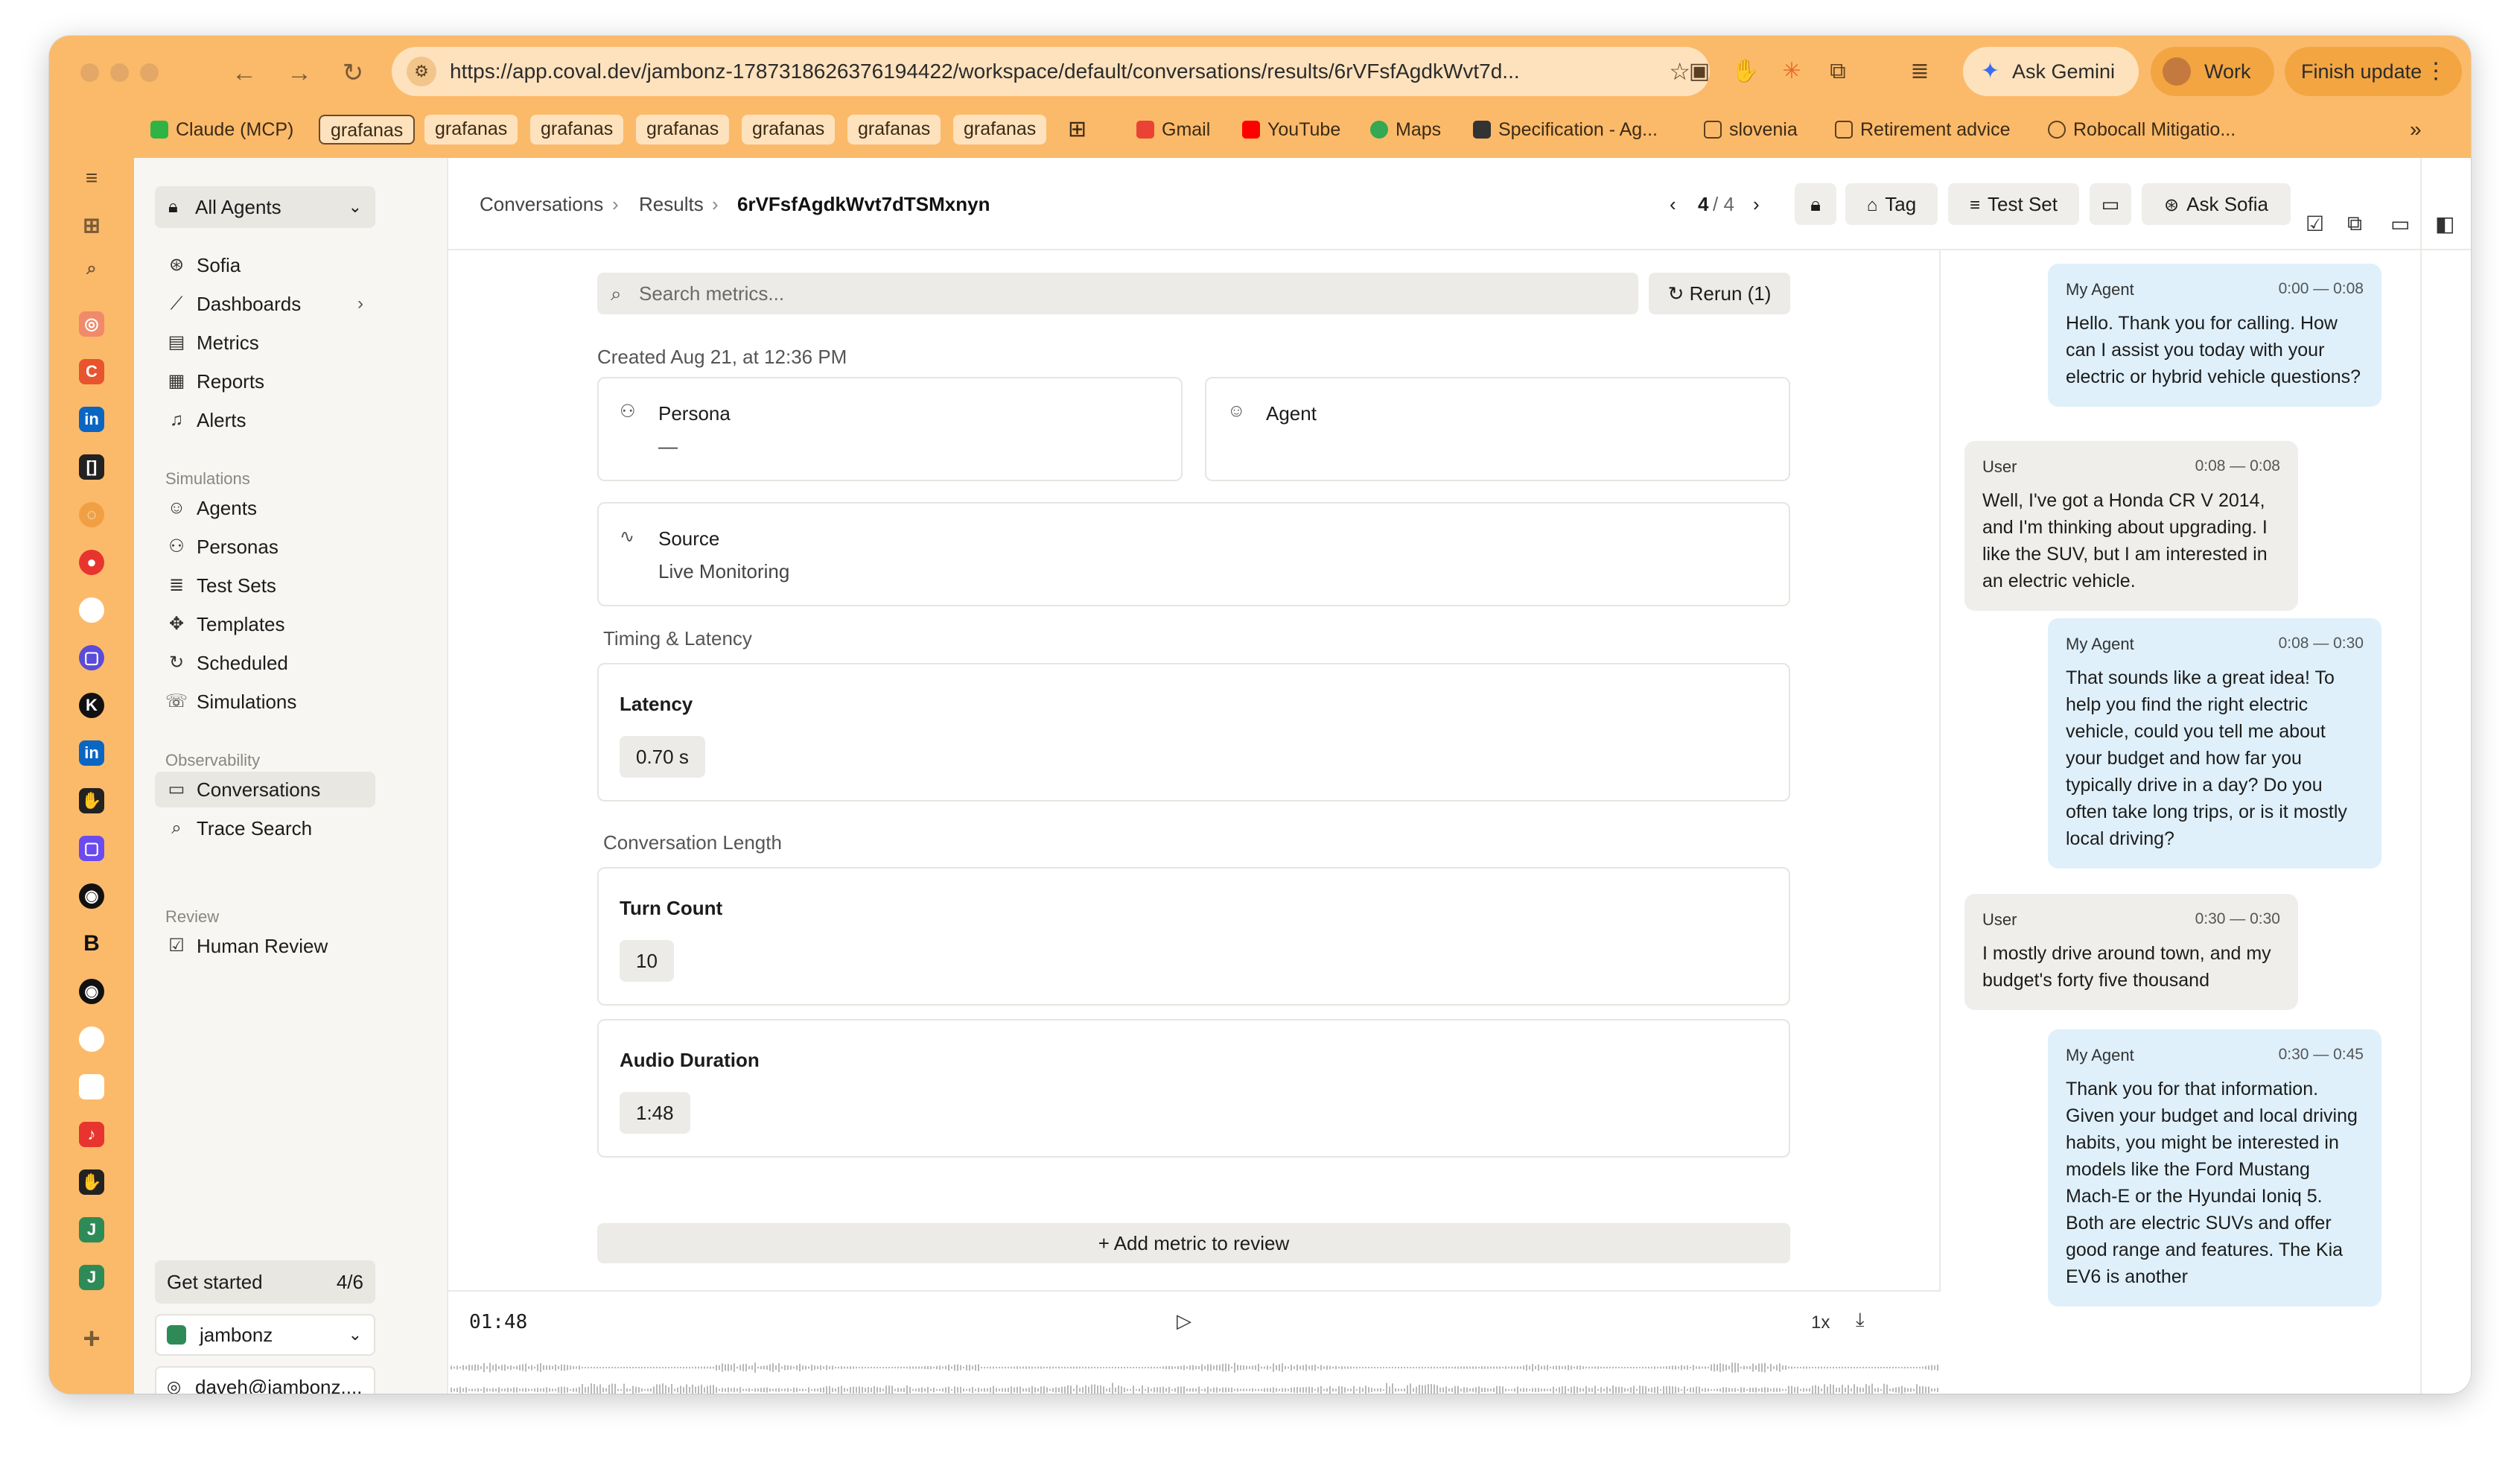 The width and height of the screenshot is (2520, 1457). I want to click on sidebar-item-agents: ☺ Agents, so click(265, 508).